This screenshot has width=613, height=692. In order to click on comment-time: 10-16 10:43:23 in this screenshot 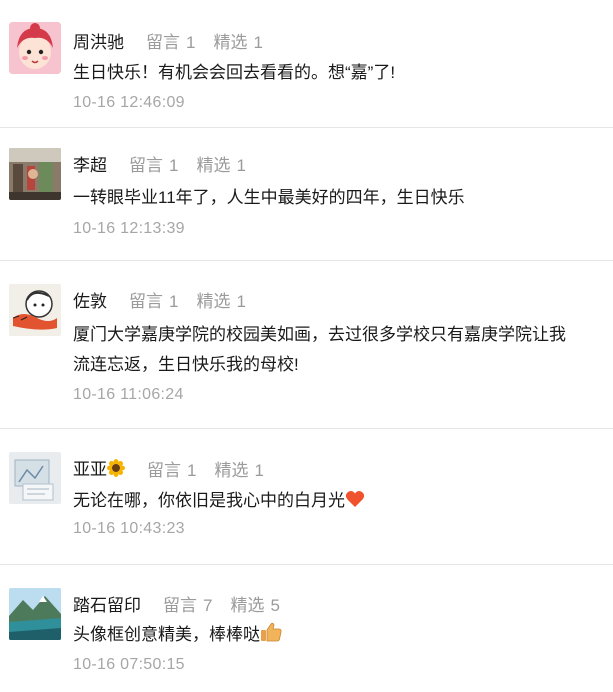, I will do `click(129, 528)`.